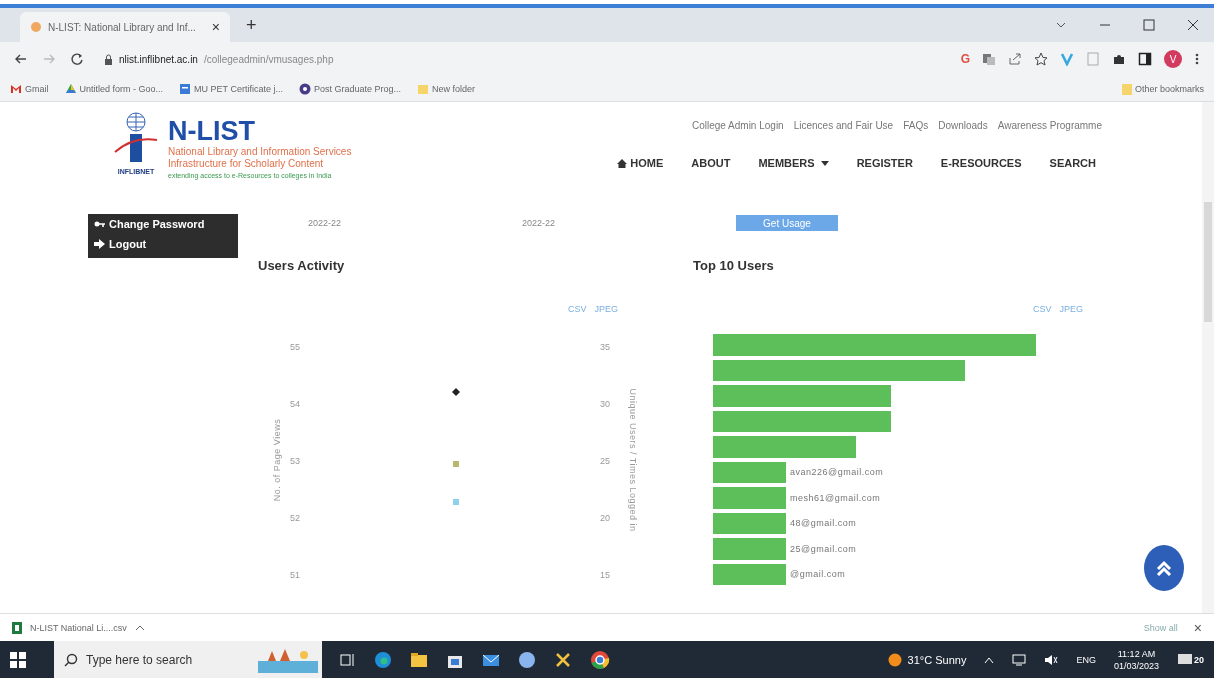  I want to click on bar-label: avan226@gmail.com, so click(837, 472).